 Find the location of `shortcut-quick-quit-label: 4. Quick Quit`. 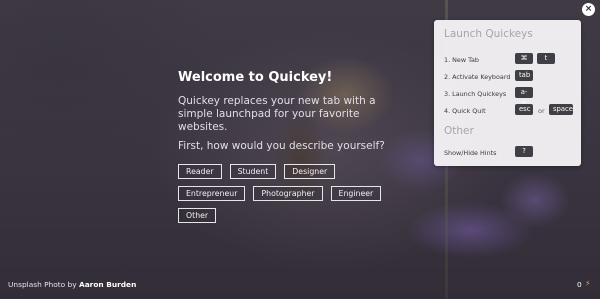

shortcut-quick-quit-label: 4. Quick Quit is located at coordinates (465, 111).